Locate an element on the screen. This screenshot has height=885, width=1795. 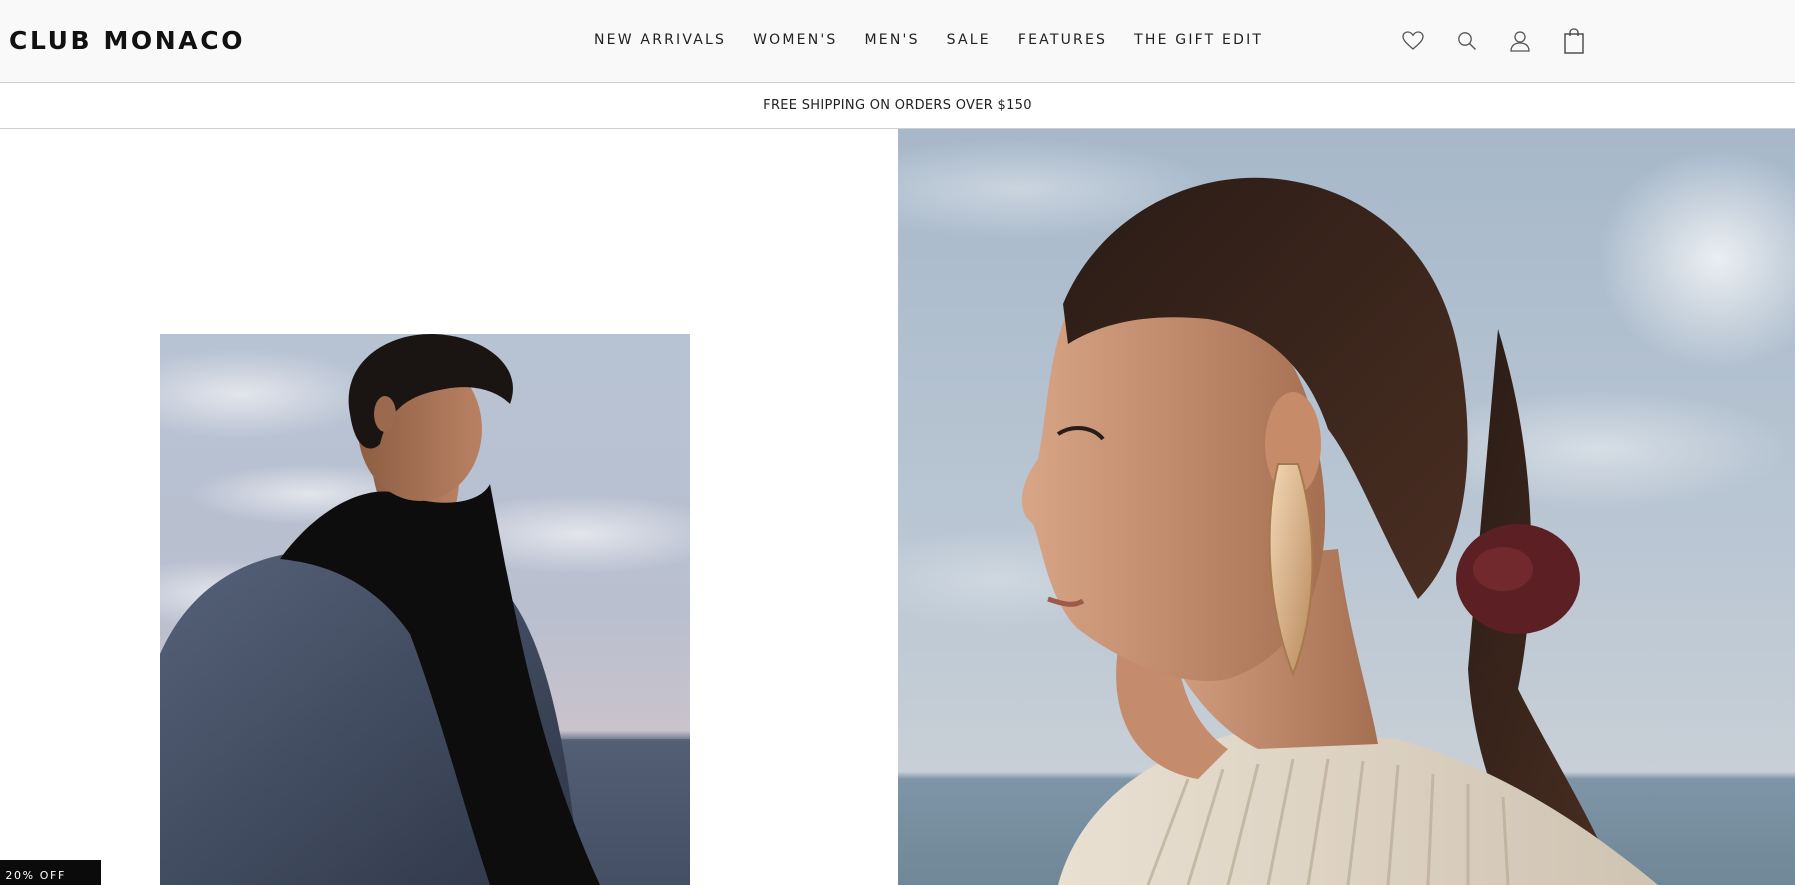
brand-logo: CLUB MONACO is located at coordinates (127, 41).